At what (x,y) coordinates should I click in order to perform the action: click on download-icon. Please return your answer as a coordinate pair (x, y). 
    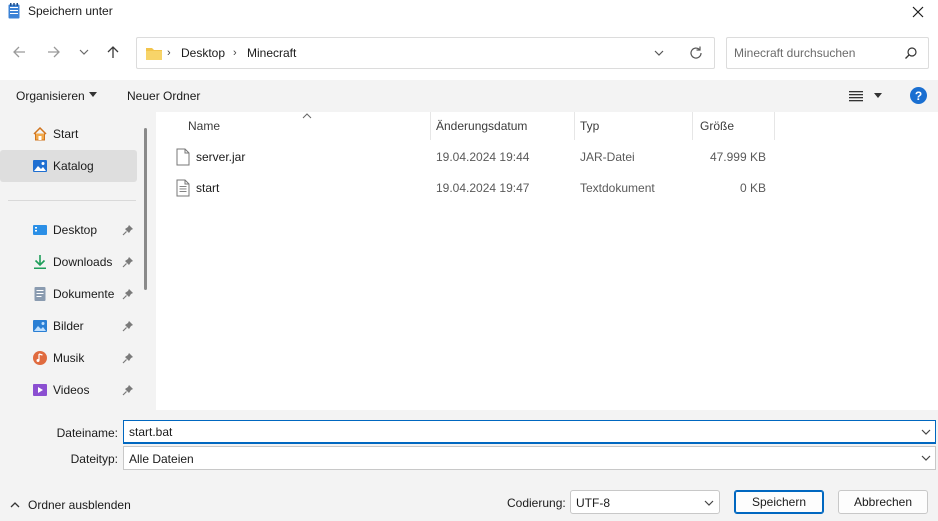
    Looking at the image, I should click on (40, 262).